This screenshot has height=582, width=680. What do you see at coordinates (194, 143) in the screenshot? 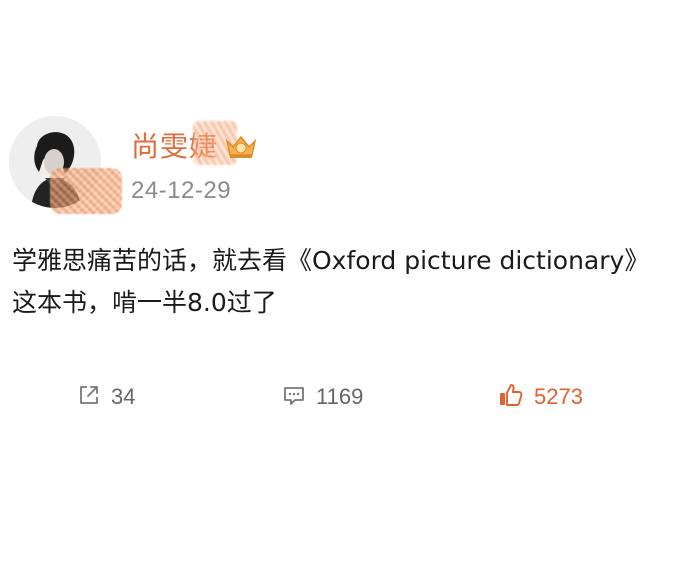
I see `username-row: 尚雯婕` at bounding box center [194, 143].